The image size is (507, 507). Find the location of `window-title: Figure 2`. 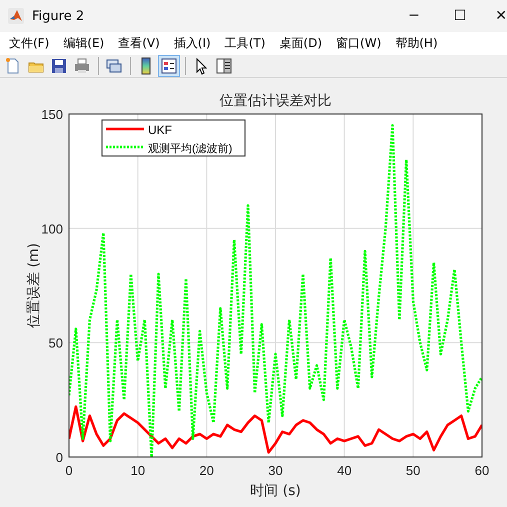

window-title: Figure 2 is located at coordinates (58, 16).